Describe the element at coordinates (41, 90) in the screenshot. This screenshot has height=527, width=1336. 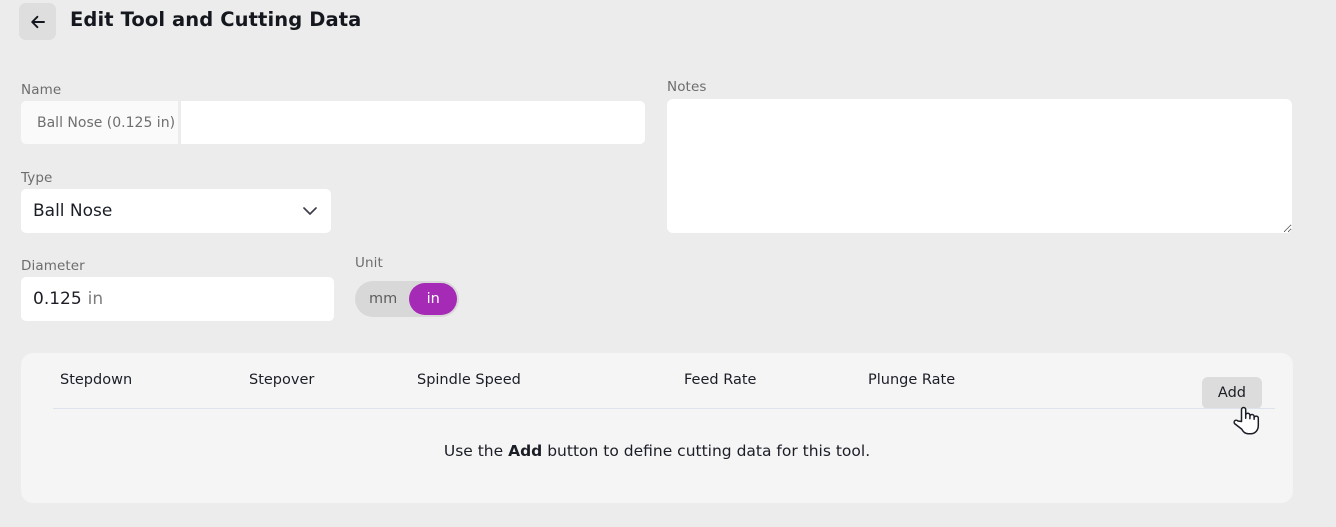
I see `name-label: Name` at that location.